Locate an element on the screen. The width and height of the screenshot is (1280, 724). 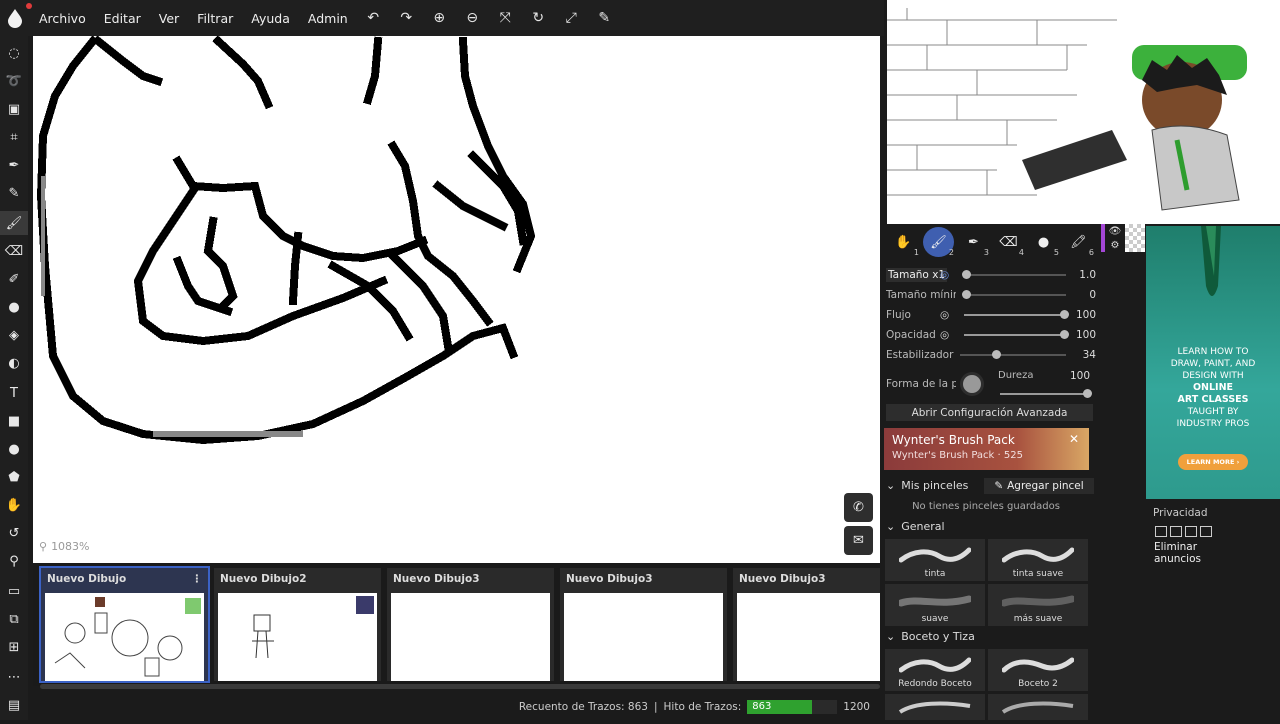
hand-icon: ✋ is located at coordinates (14, 505).